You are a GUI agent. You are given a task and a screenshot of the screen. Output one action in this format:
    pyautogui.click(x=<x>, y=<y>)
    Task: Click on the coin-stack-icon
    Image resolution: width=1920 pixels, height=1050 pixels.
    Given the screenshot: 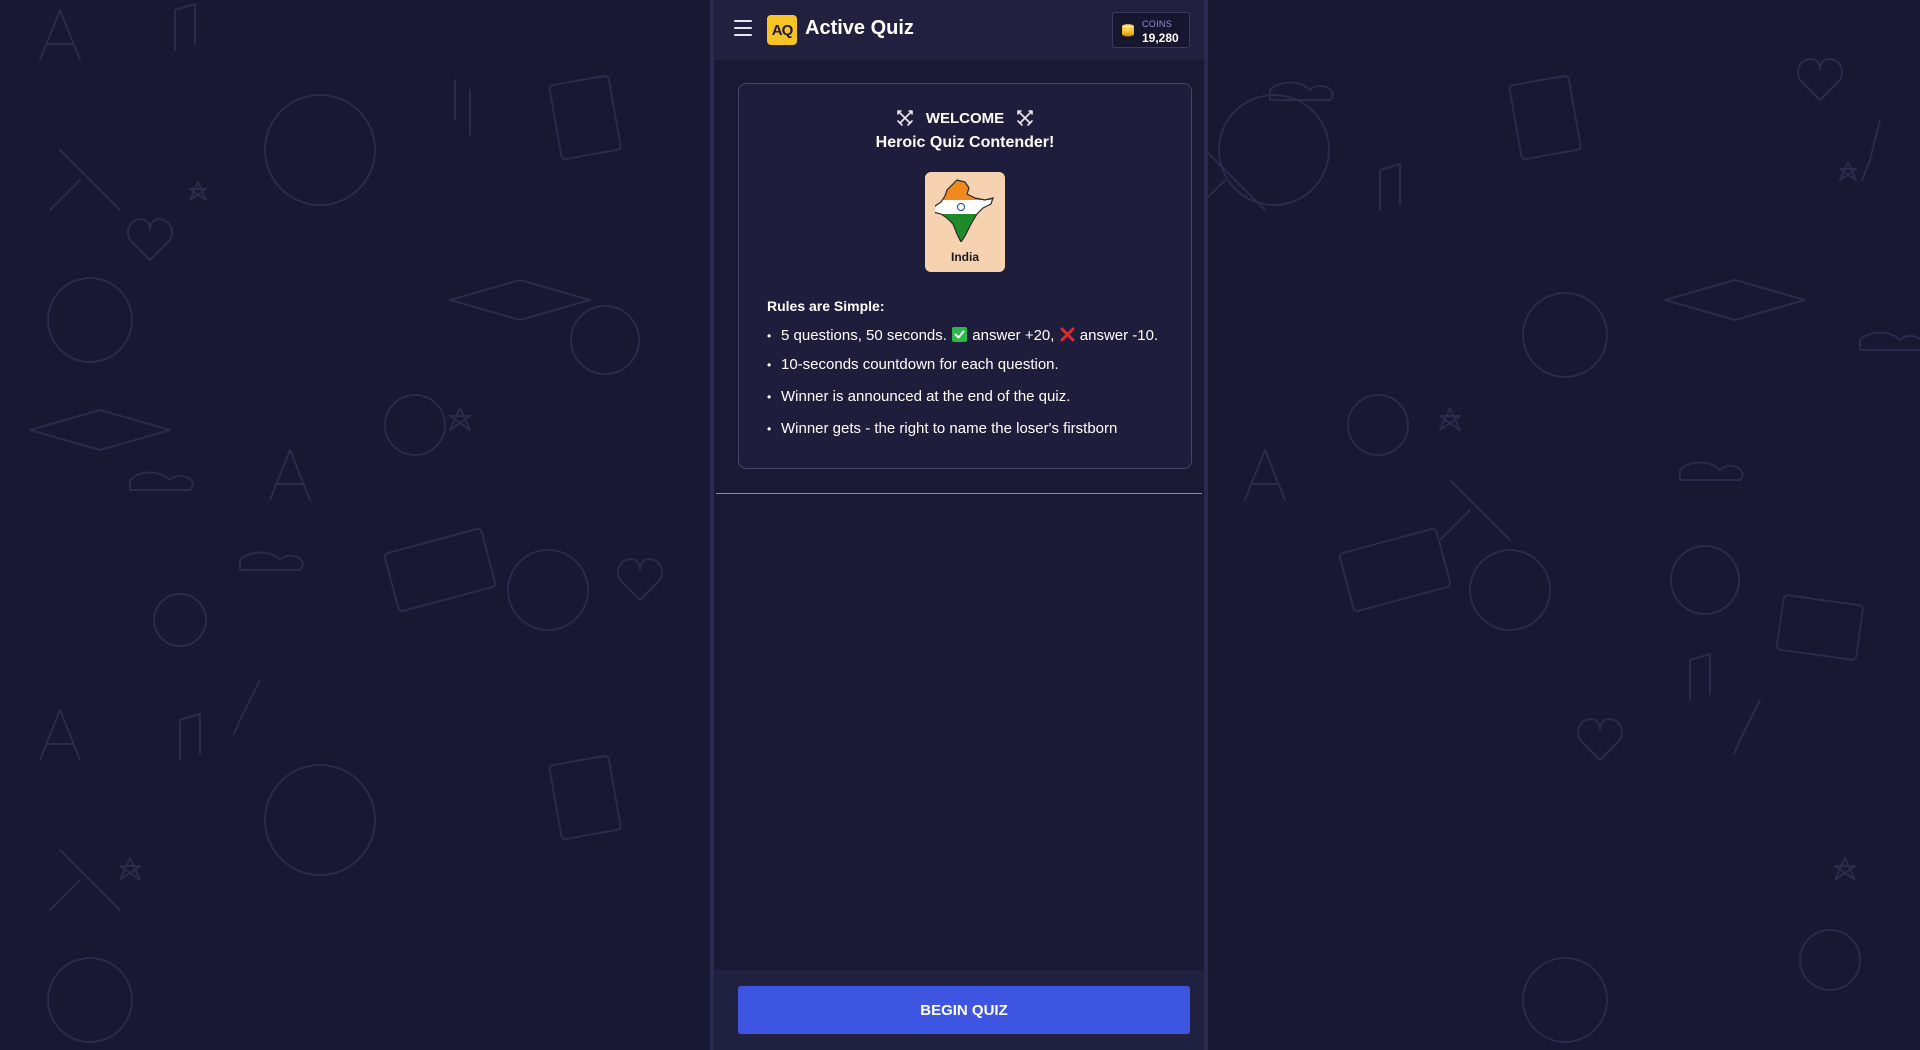 What is the action you would take?
    pyautogui.click(x=1128, y=30)
    